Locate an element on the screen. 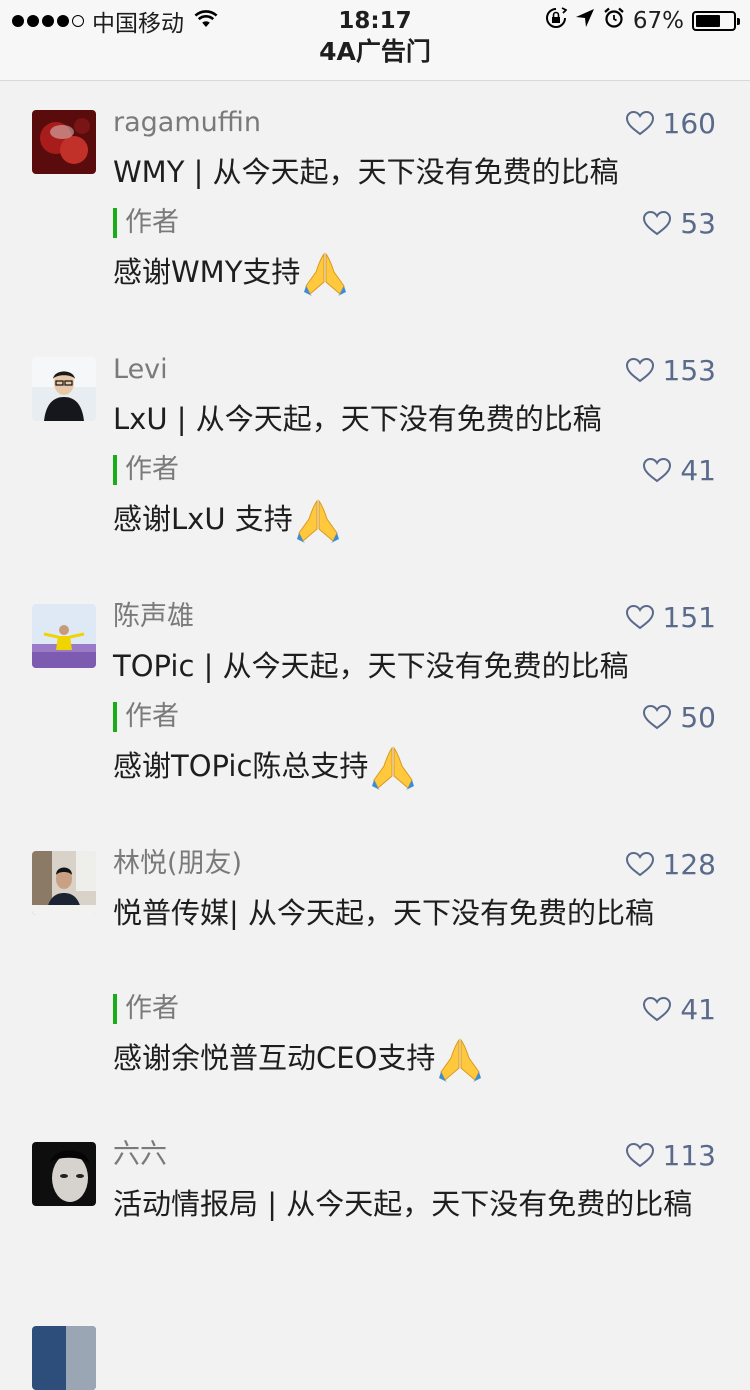  like-button: 160 is located at coordinates (670, 123).